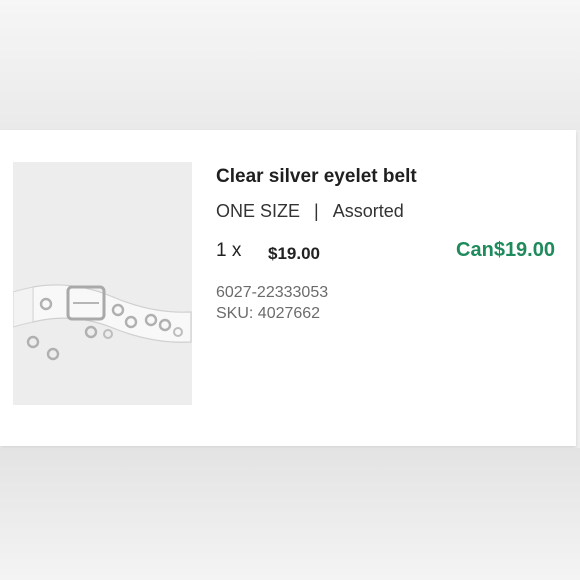 The image size is (580, 580). What do you see at coordinates (258, 211) in the screenshot?
I see `size-label: ONE SIZE` at bounding box center [258, 211].